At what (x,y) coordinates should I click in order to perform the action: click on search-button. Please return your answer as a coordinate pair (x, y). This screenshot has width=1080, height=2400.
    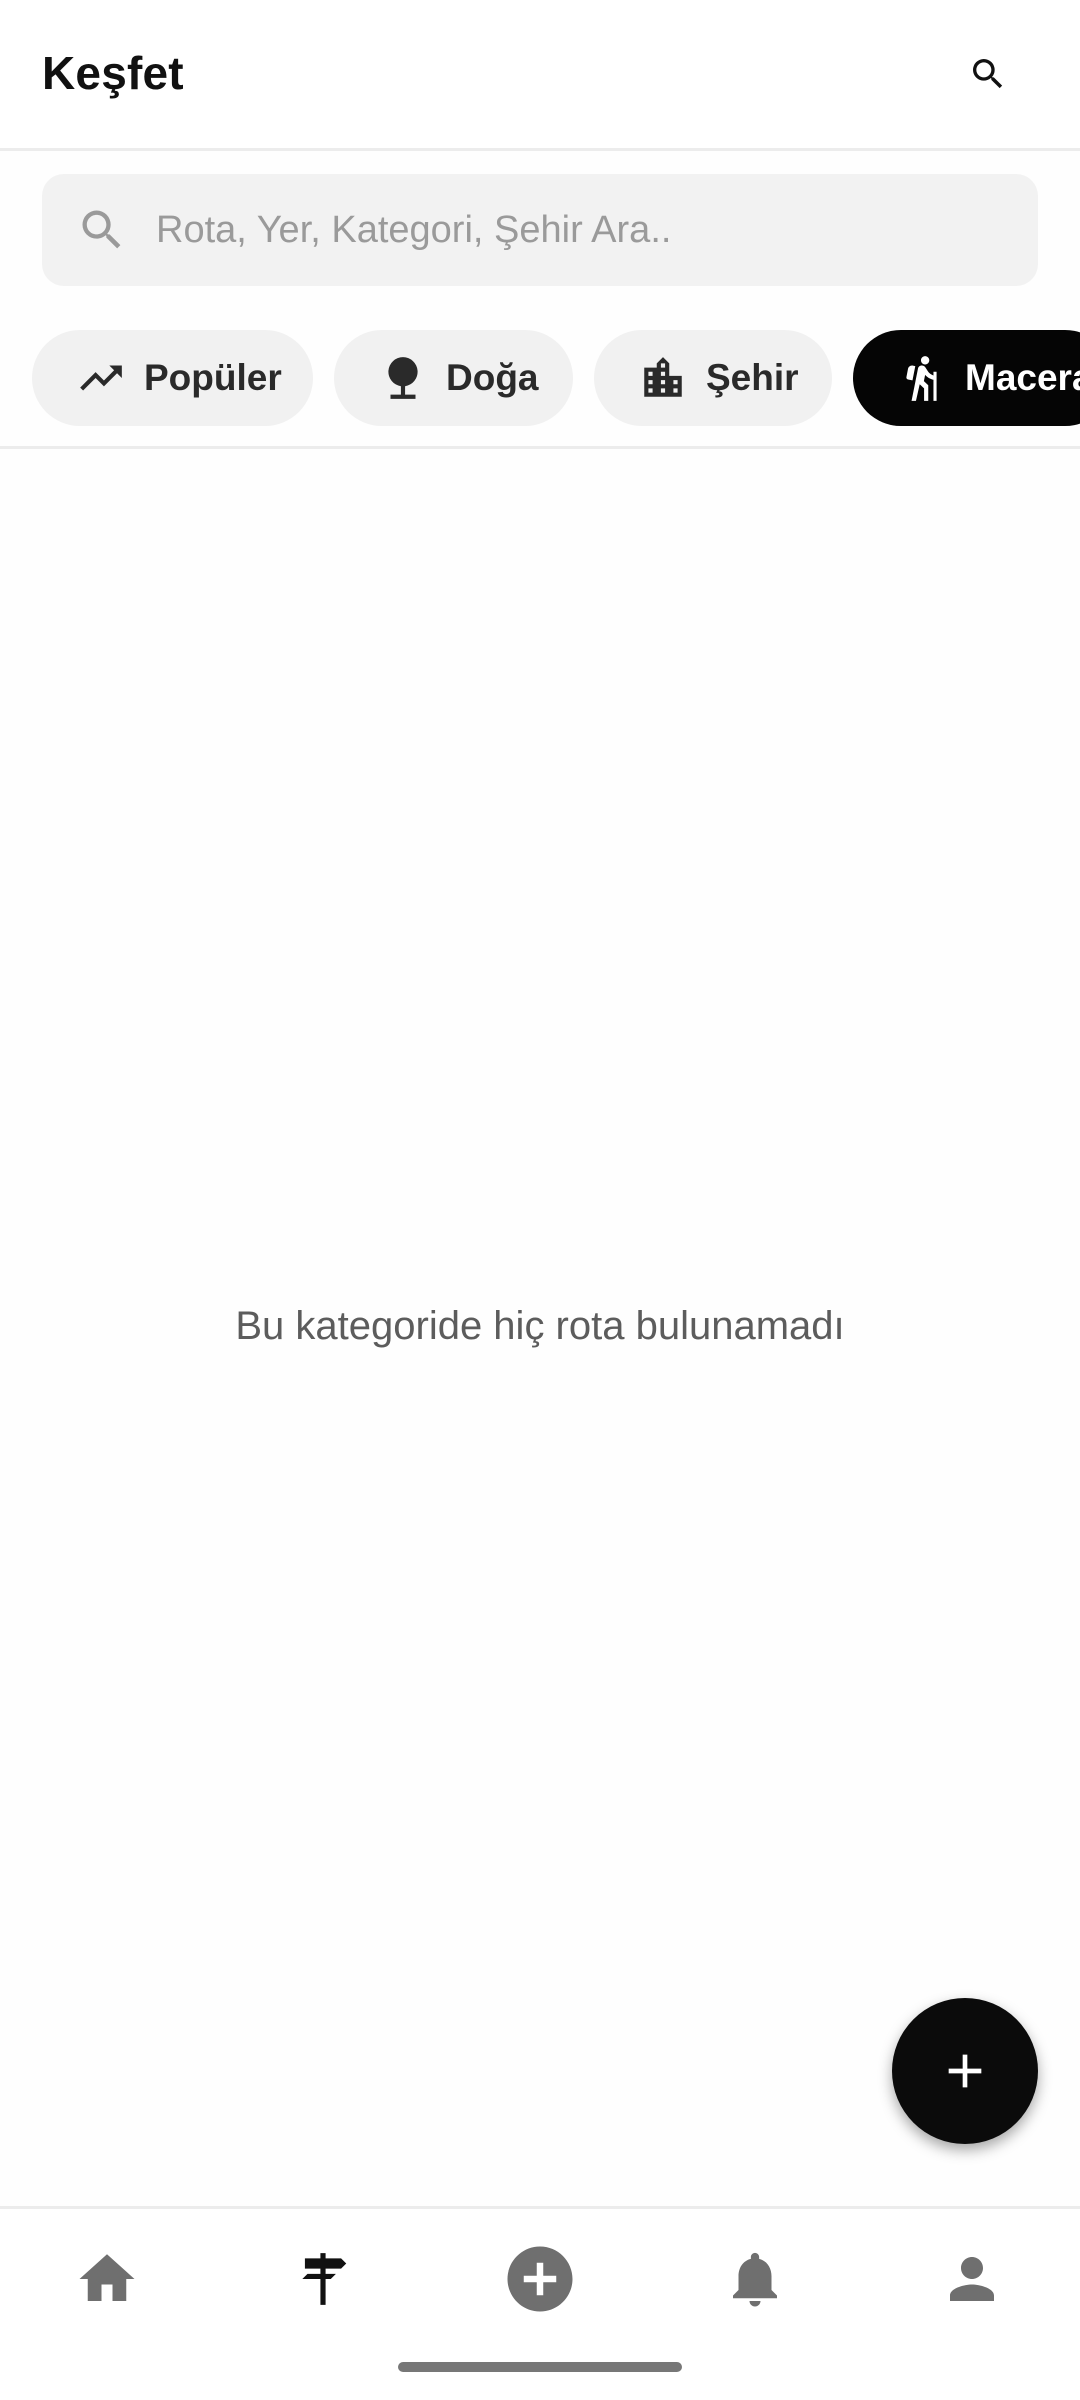
    Looking at the image, I should click on (988, 74).